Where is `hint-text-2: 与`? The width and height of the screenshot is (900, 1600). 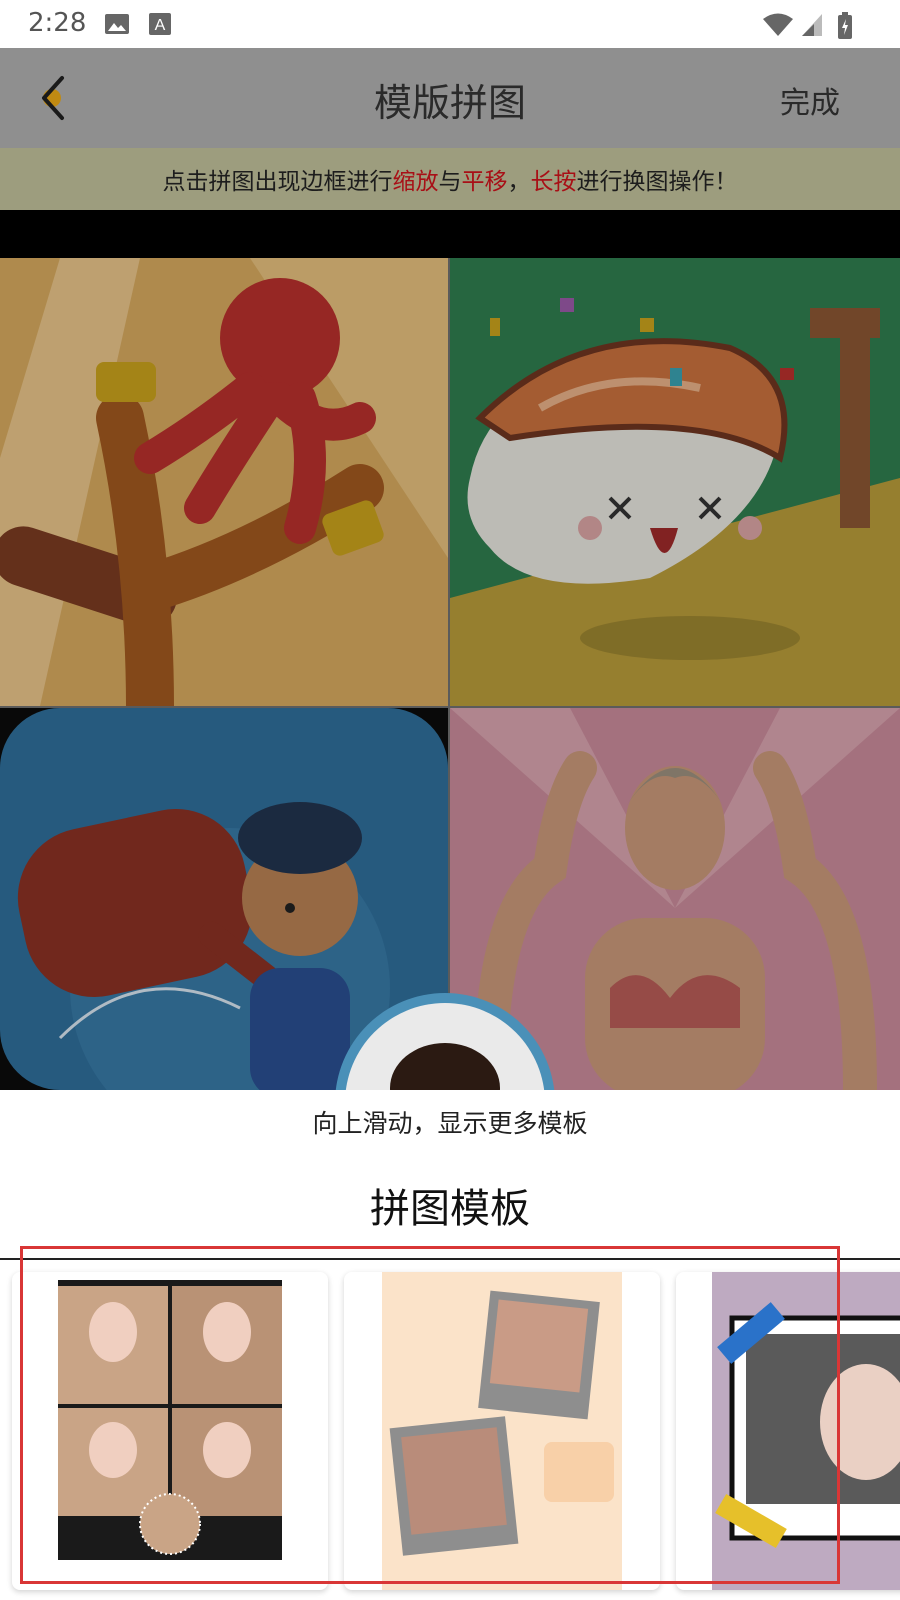 hint-text-2: 与 is located at coordinates (450, 182).